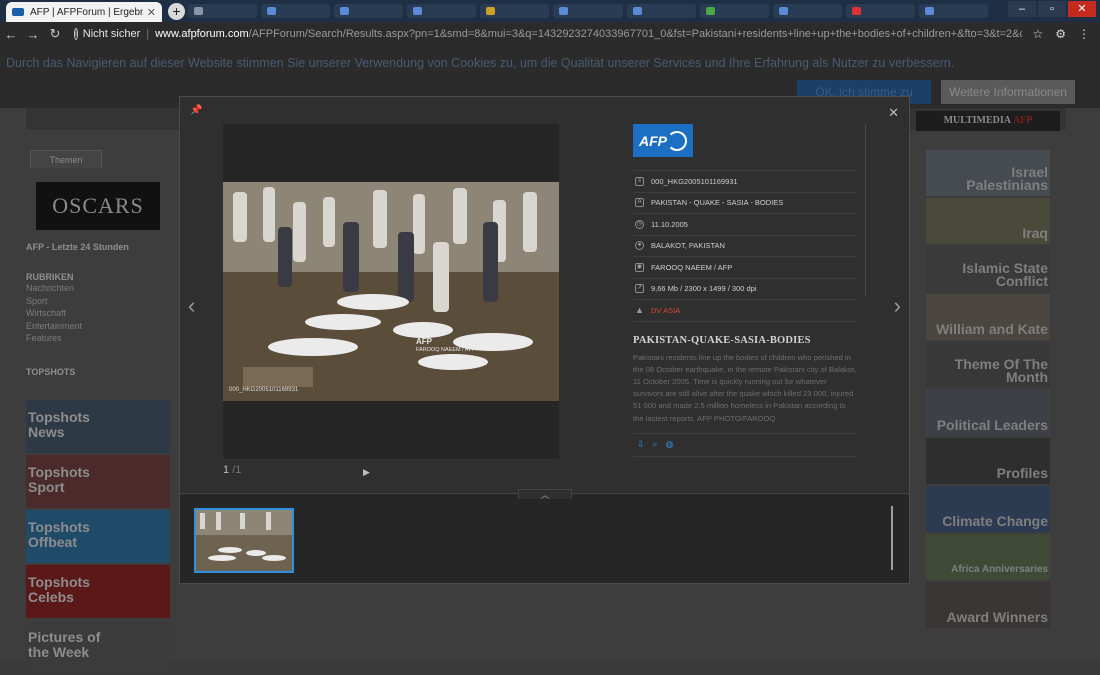  What do you see at coordinates (98, 646) in the screenshot?
I see `topshots-tile: Pictures of the Week` at bounding box center [98, 646].